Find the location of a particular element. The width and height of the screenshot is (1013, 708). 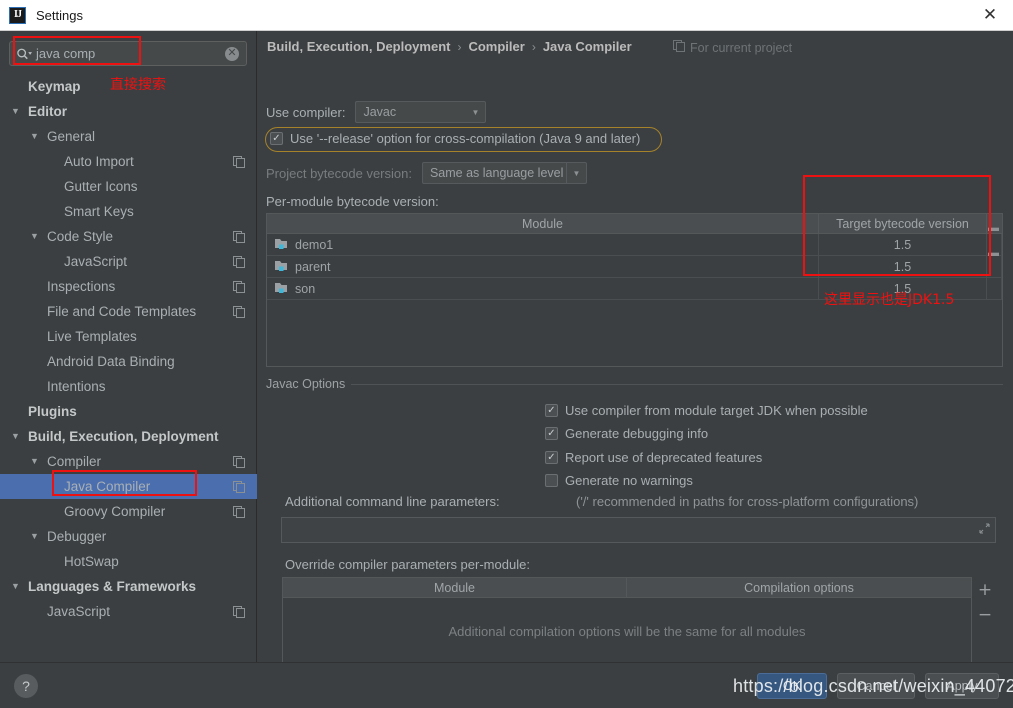

use-compiler-value: Javac is located at coordinates (380, 112).